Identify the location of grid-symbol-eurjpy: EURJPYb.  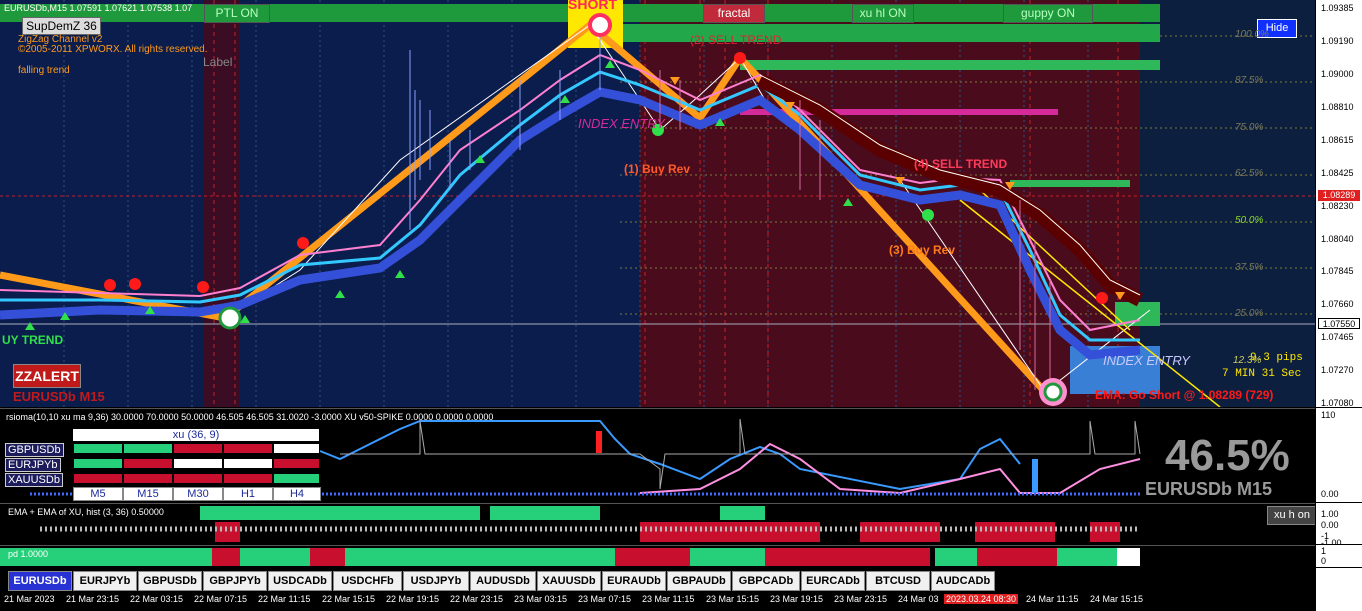
(33, 465).